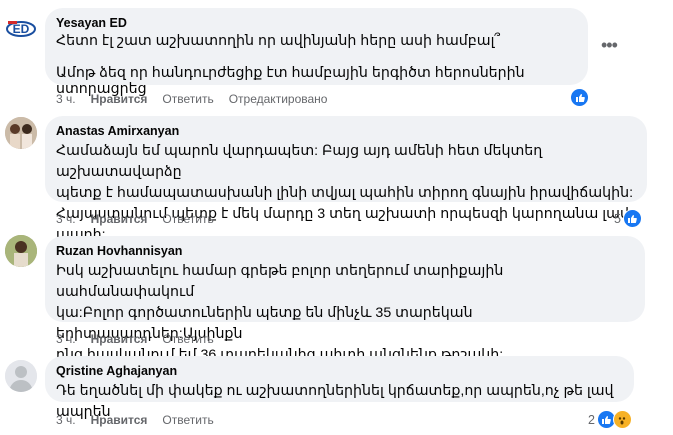  Describe the element at coordinates (591, 419) in the screenshot. I see `reactions-count: 2` at that location.